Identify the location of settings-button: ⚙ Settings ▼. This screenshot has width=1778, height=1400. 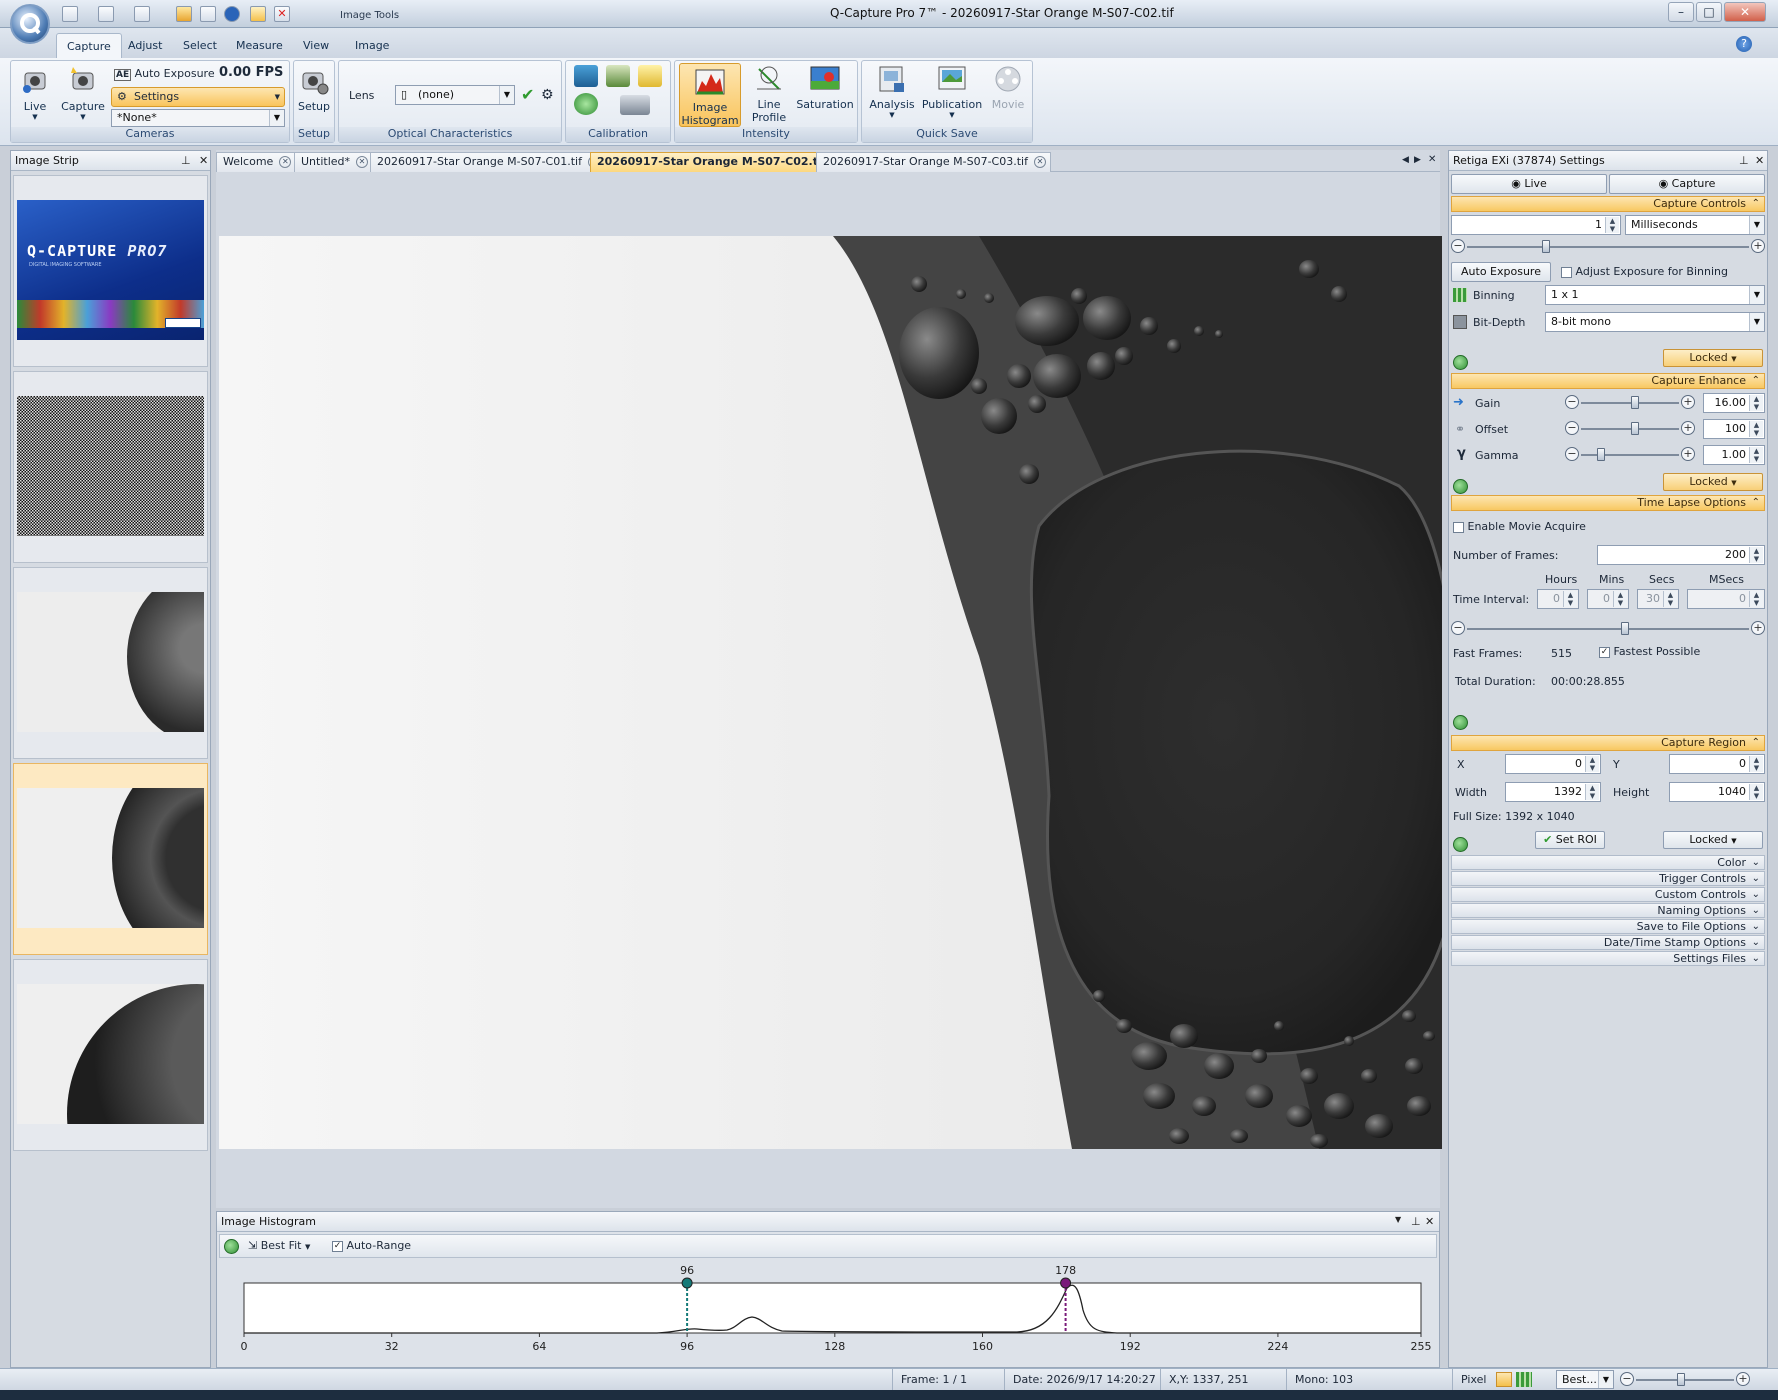
(198, 97).